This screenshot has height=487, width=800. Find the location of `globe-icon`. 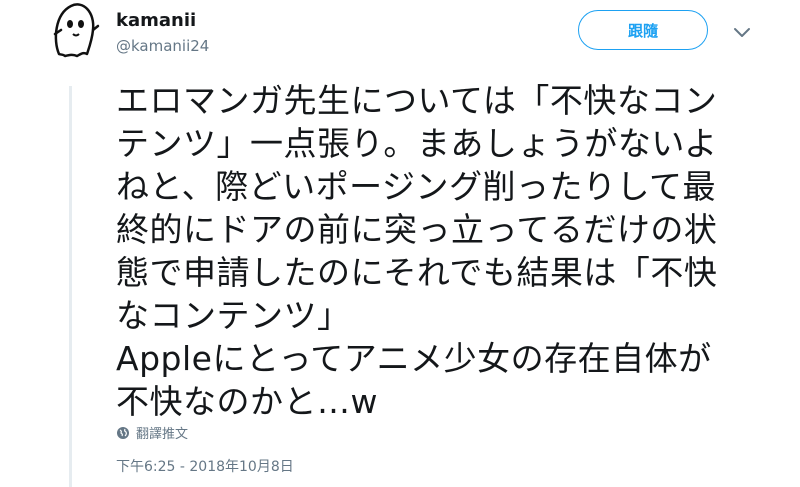

globe-icon is located at coordinates (123, 432).